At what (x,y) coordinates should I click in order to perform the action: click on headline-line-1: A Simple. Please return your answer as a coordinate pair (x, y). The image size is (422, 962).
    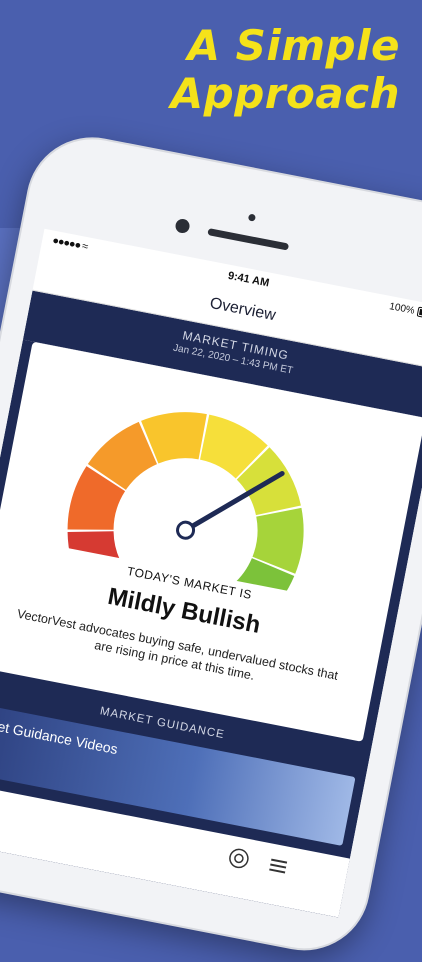
    Looking at the image, I should click on (293, 45).